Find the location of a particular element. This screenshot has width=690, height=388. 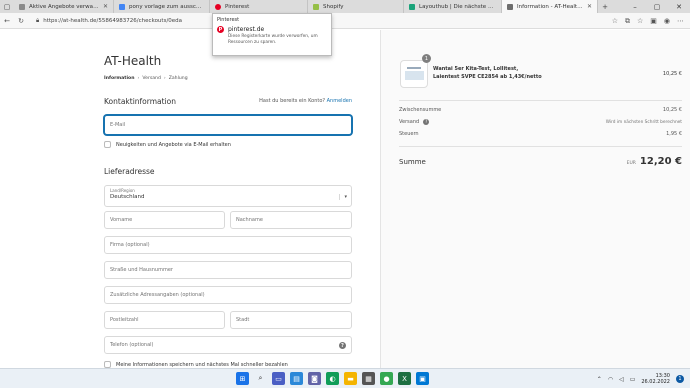

tax-label: Steuern is located at coordinates (409, 134).